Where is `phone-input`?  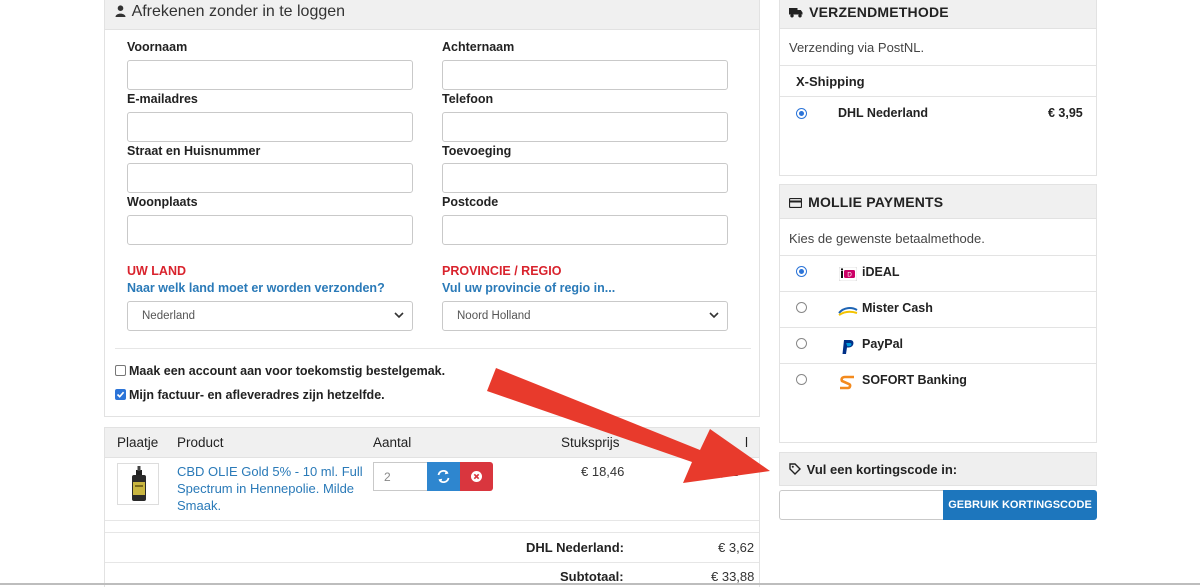
phone-input is located at coordinates (585, 127).